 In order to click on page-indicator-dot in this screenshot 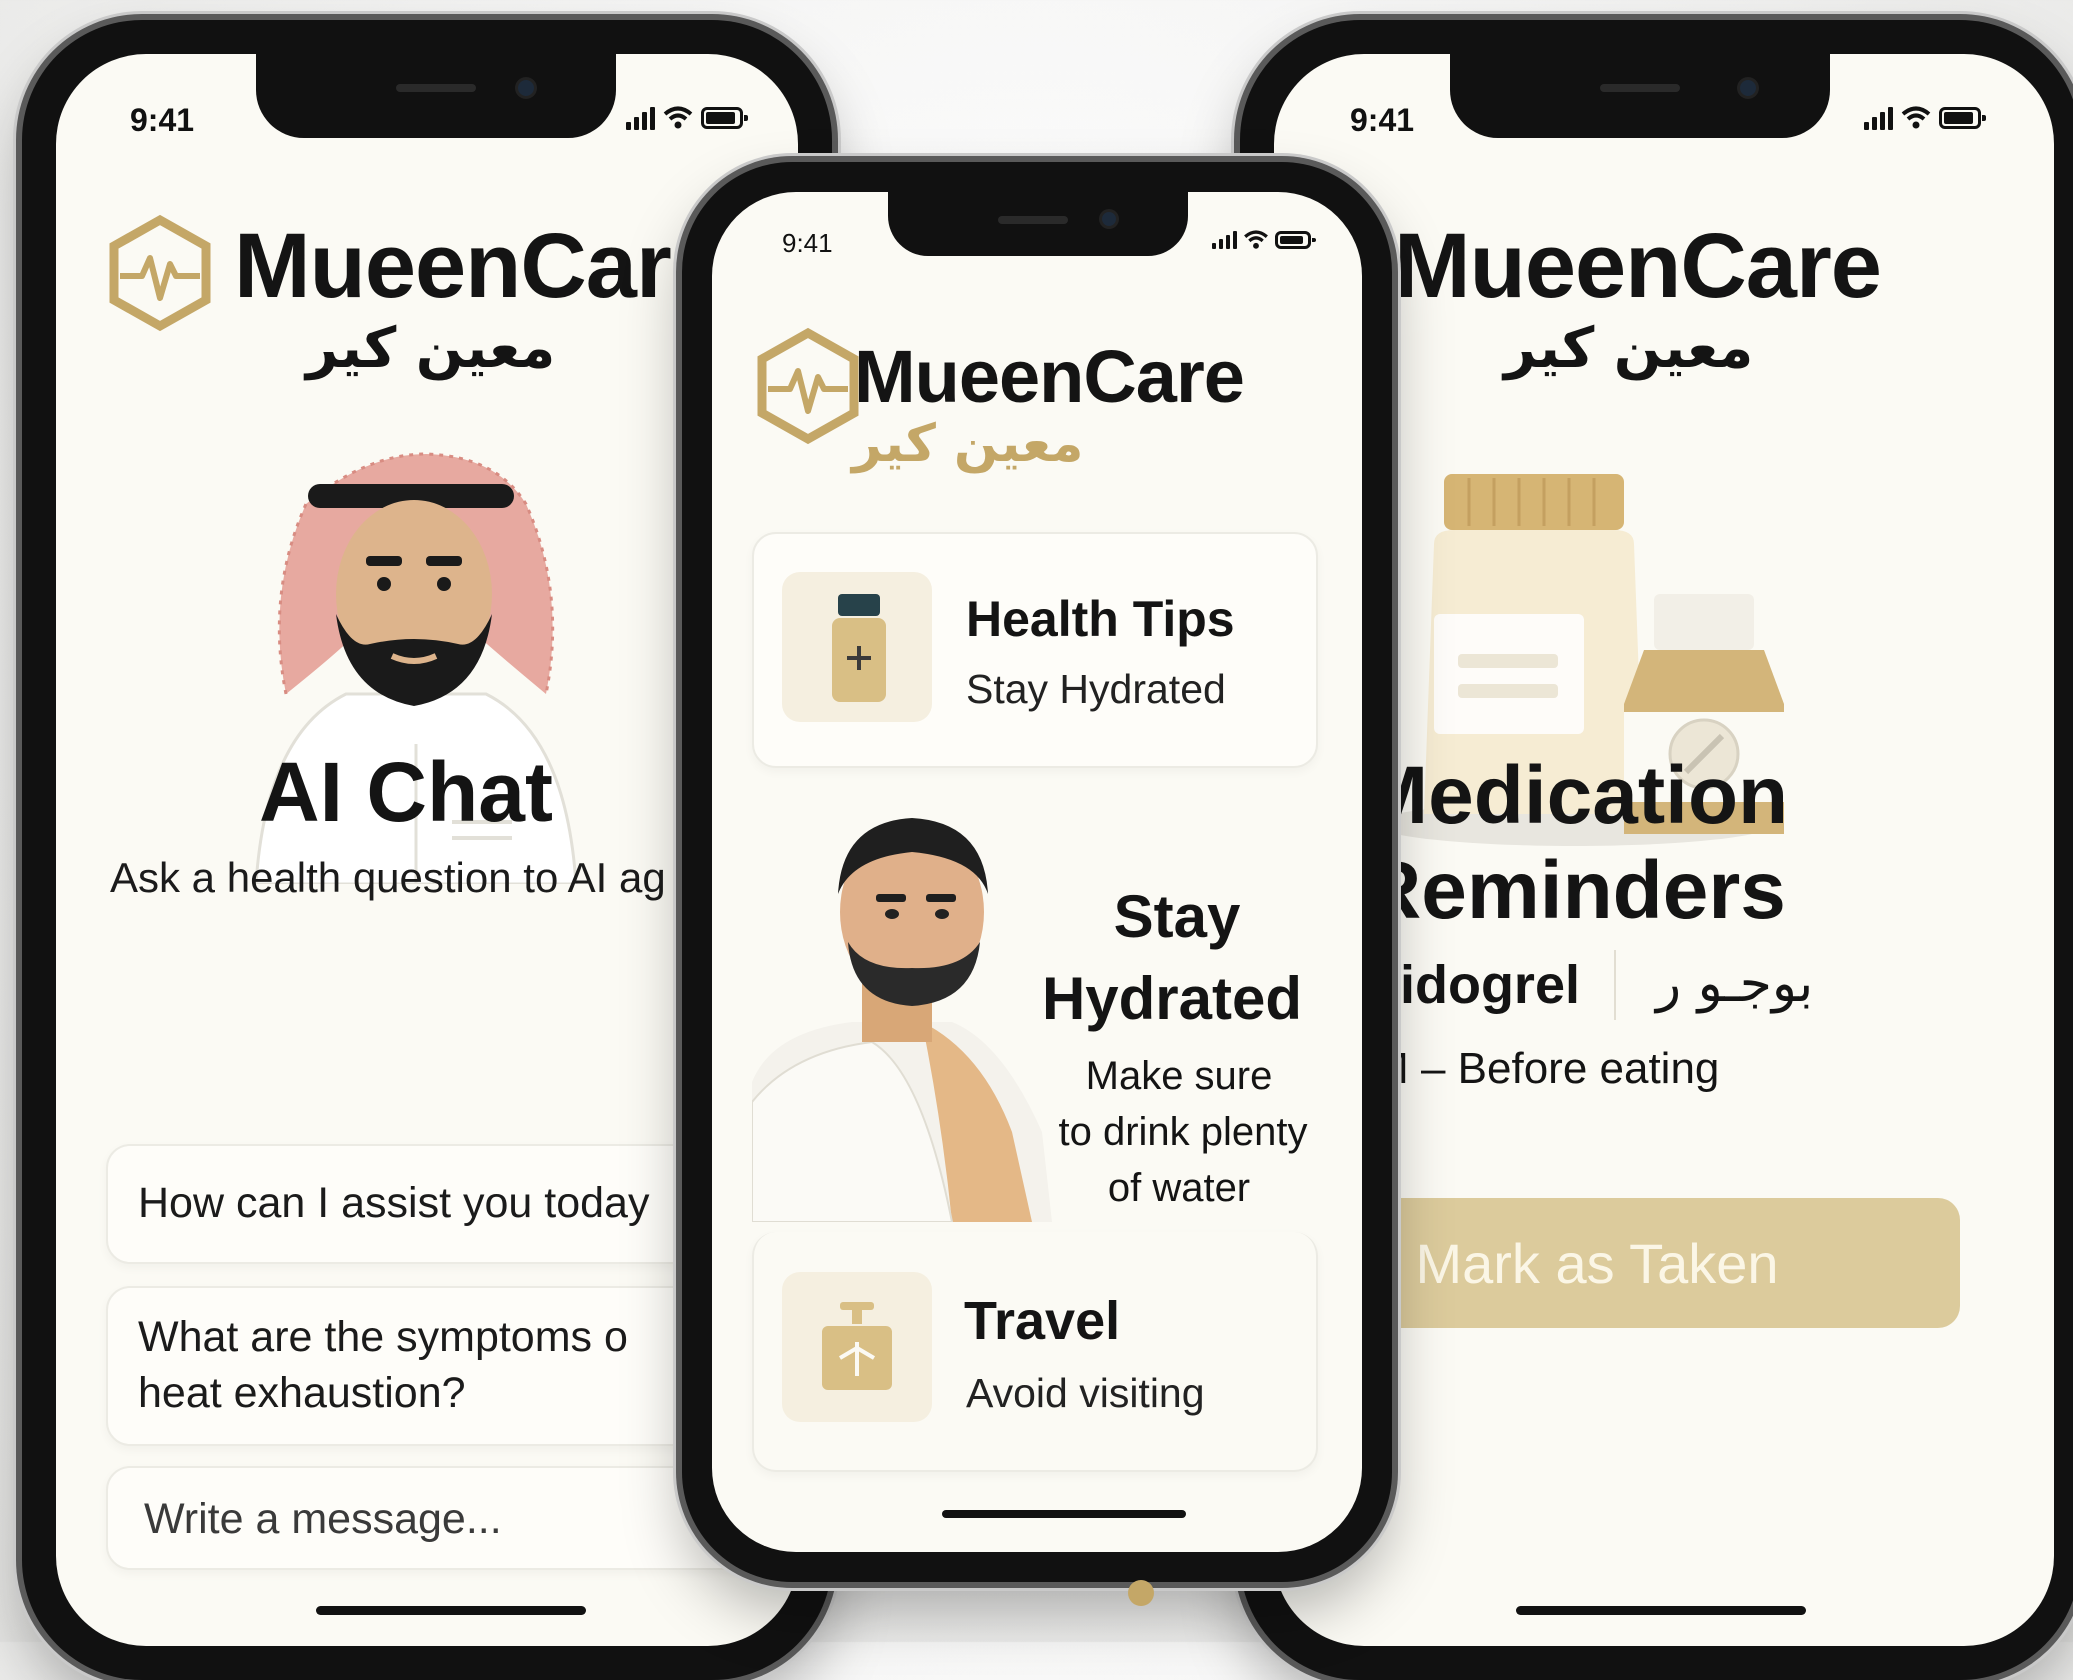, I will do `click(1141, 1593)`.